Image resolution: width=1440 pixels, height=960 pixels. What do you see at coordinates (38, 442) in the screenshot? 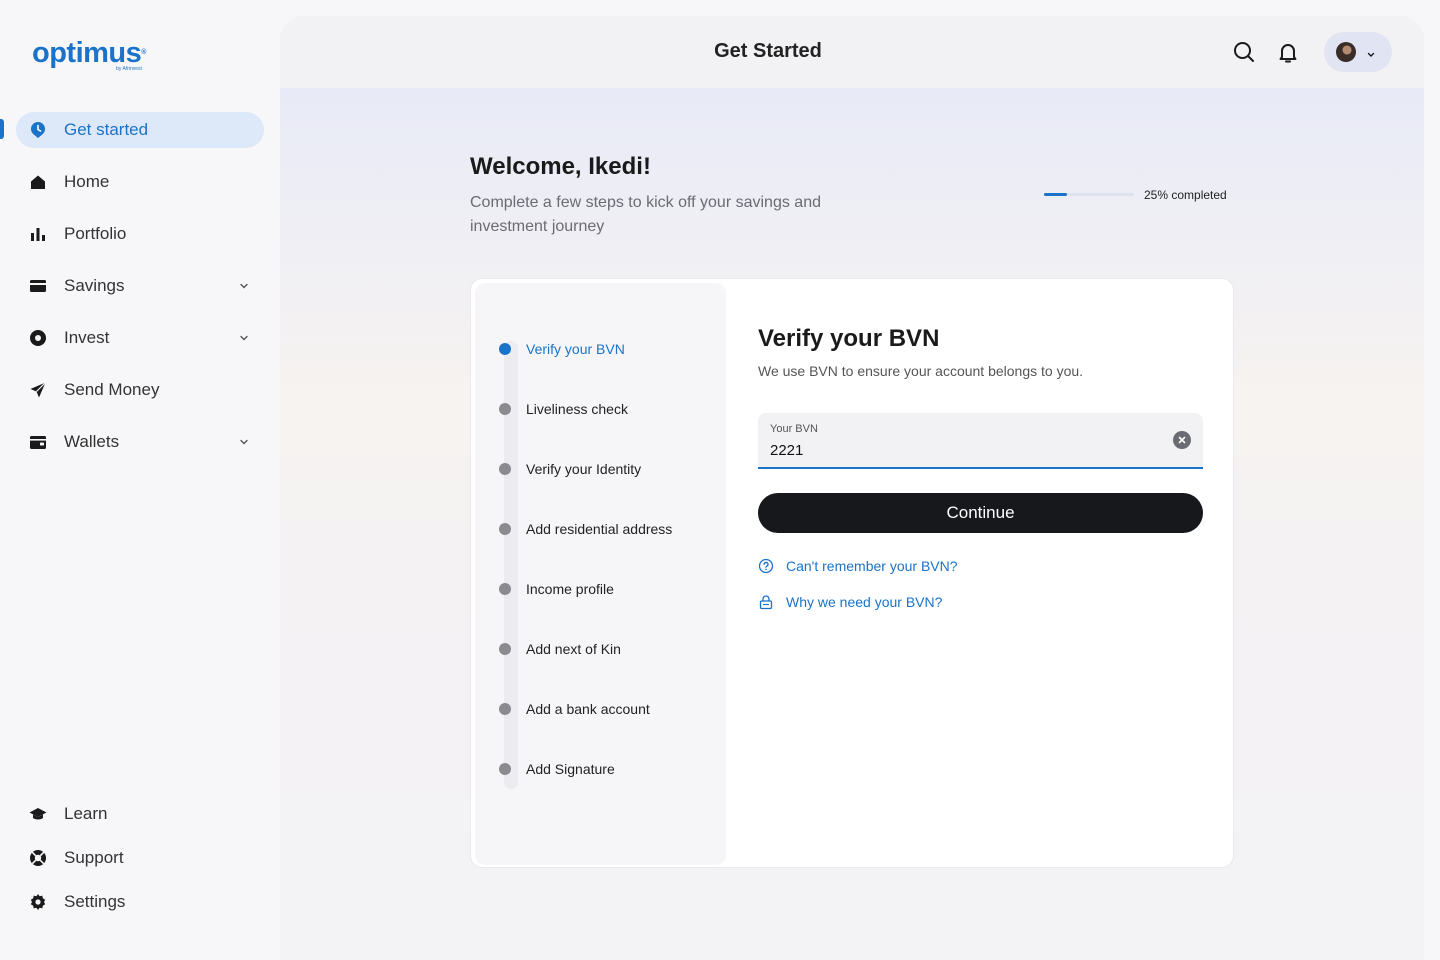
I see `wallet-icon` at bounding box center [38, 442].